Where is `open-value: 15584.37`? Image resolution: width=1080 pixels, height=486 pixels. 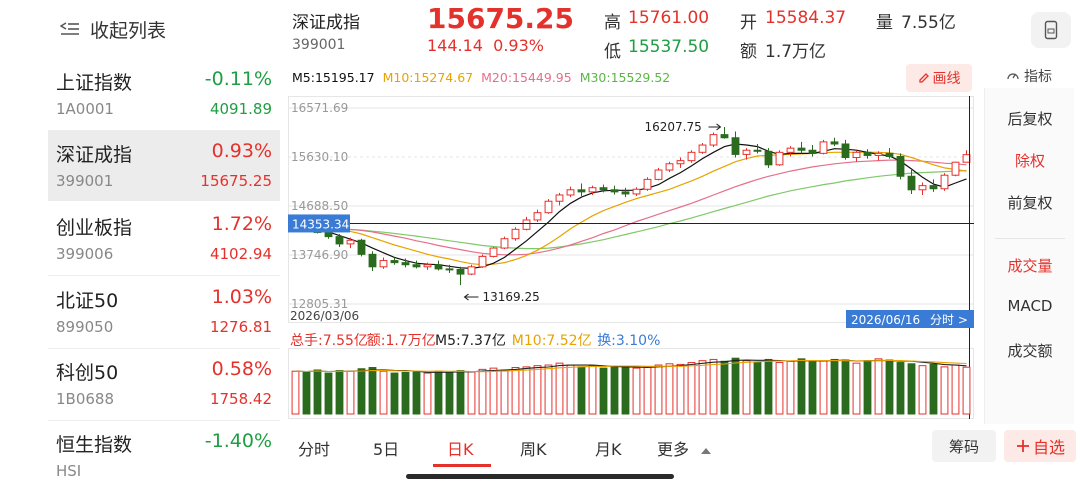 open-value: 15584.37 is located at coordinates (806, 18).